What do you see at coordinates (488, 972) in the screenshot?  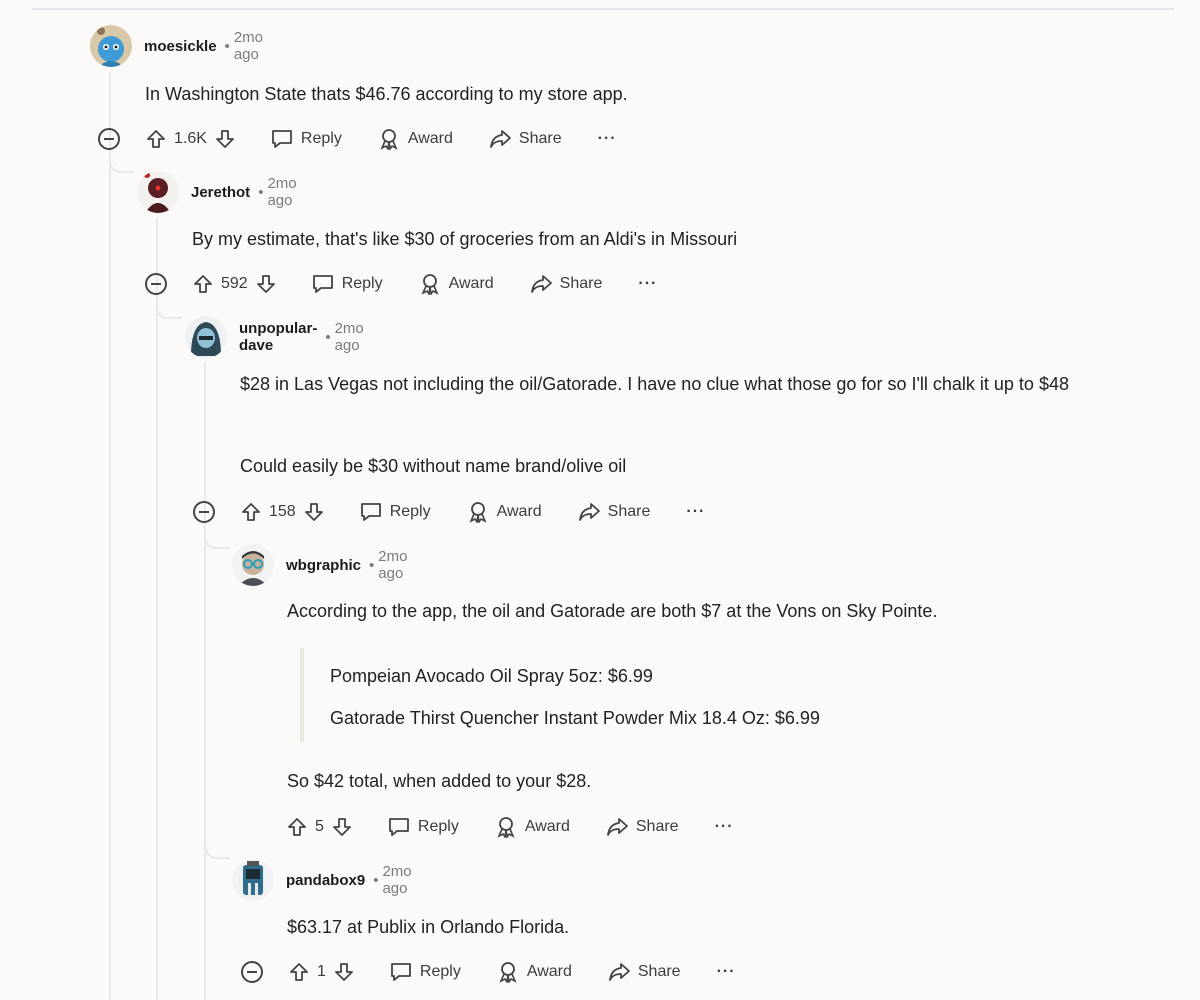 I see `comment-actions: 1 Reply Award Share ···` at bounding box center [488, 972].